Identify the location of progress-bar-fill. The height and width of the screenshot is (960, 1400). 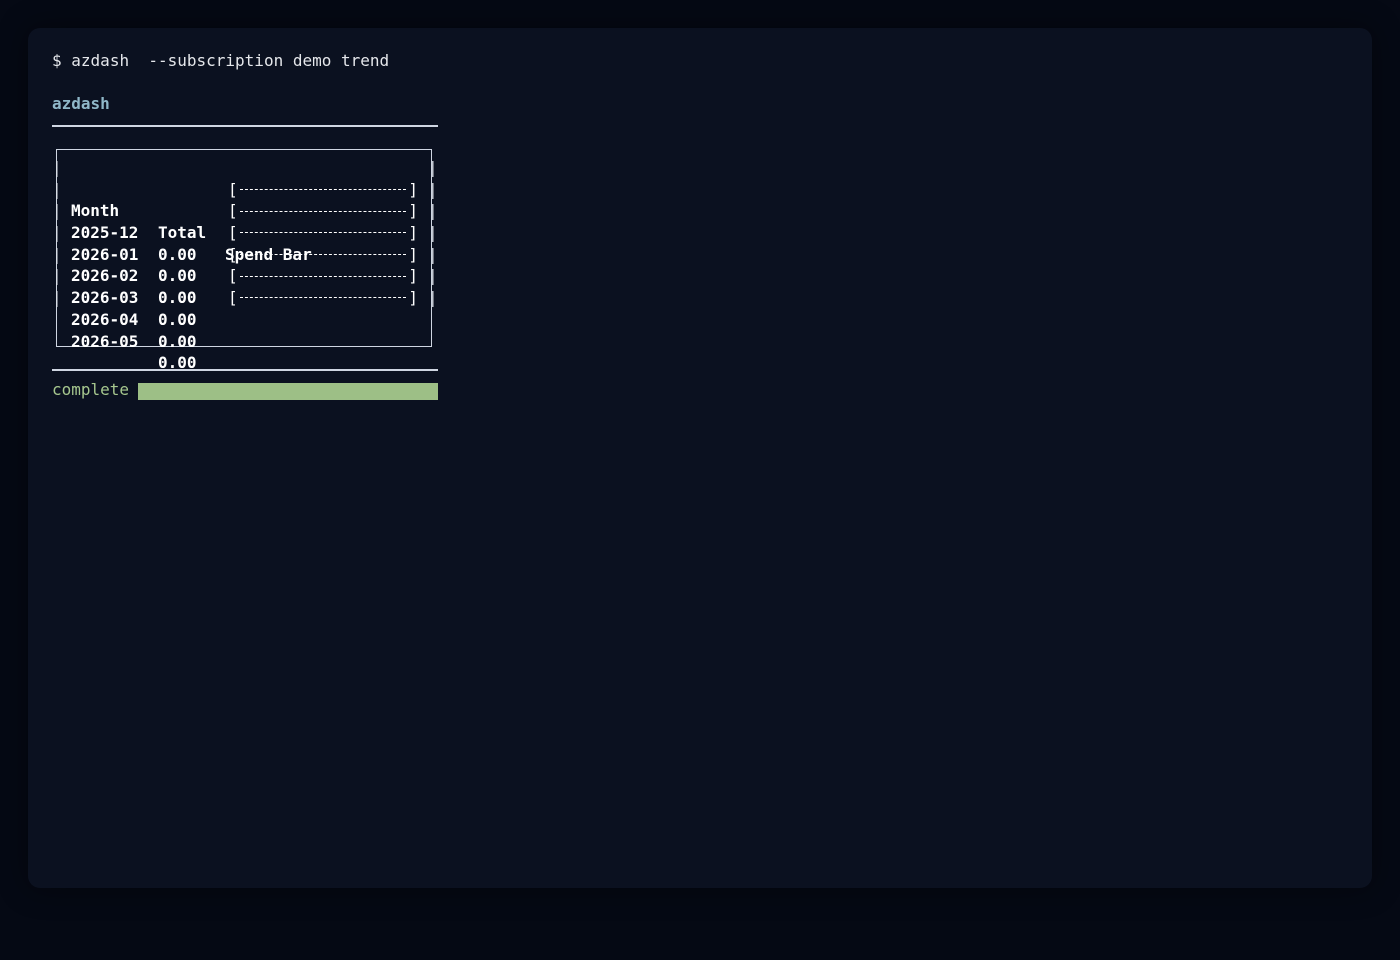
(288, 391).